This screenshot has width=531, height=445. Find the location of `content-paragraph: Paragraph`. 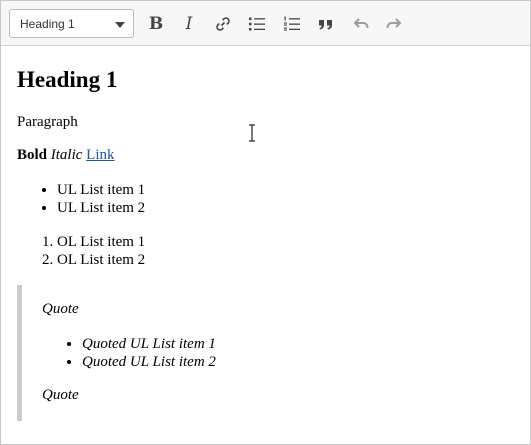

content-paragraph: Paragraph is located at coordinates (47, 122).